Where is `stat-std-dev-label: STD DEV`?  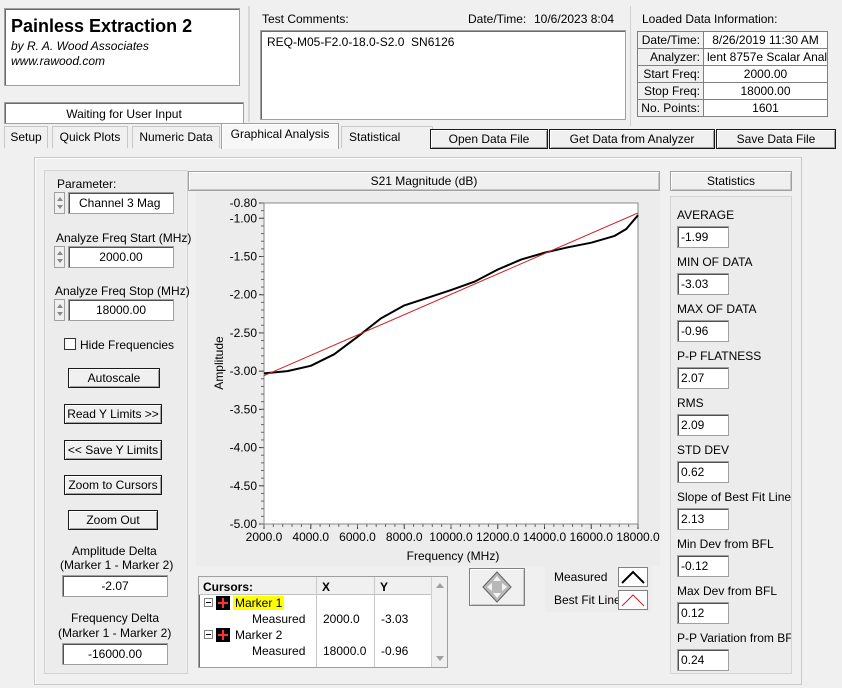 stat-std-dev-label: STD DEV is located at coordinates (703, 450).